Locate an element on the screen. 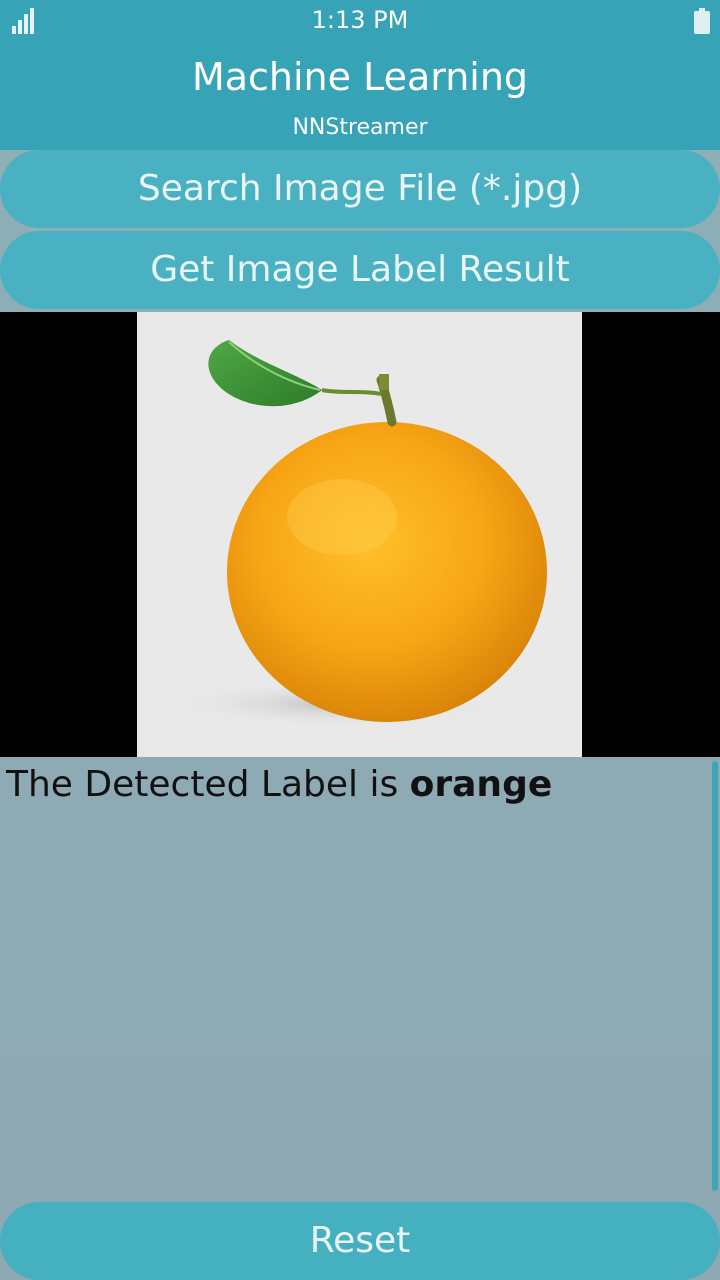 This screenshot has height=1280, width=720. detected-label-value: orange is located at coordinates (481, 784).